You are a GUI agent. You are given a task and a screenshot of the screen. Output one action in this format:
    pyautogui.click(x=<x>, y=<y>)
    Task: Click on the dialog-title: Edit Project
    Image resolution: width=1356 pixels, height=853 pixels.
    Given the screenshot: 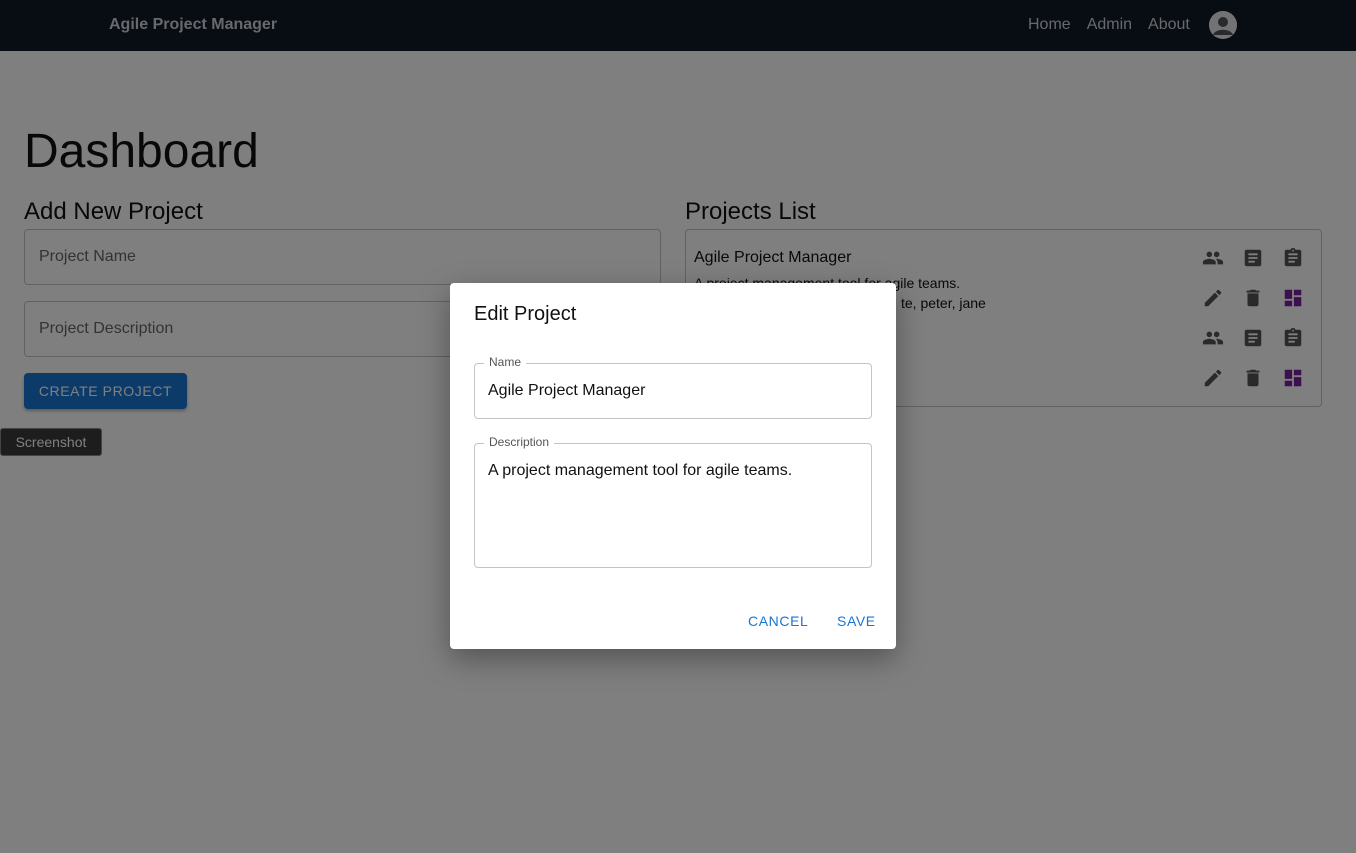 What is the action you would take?
    pyautogui.click(x=525, y=314)
    